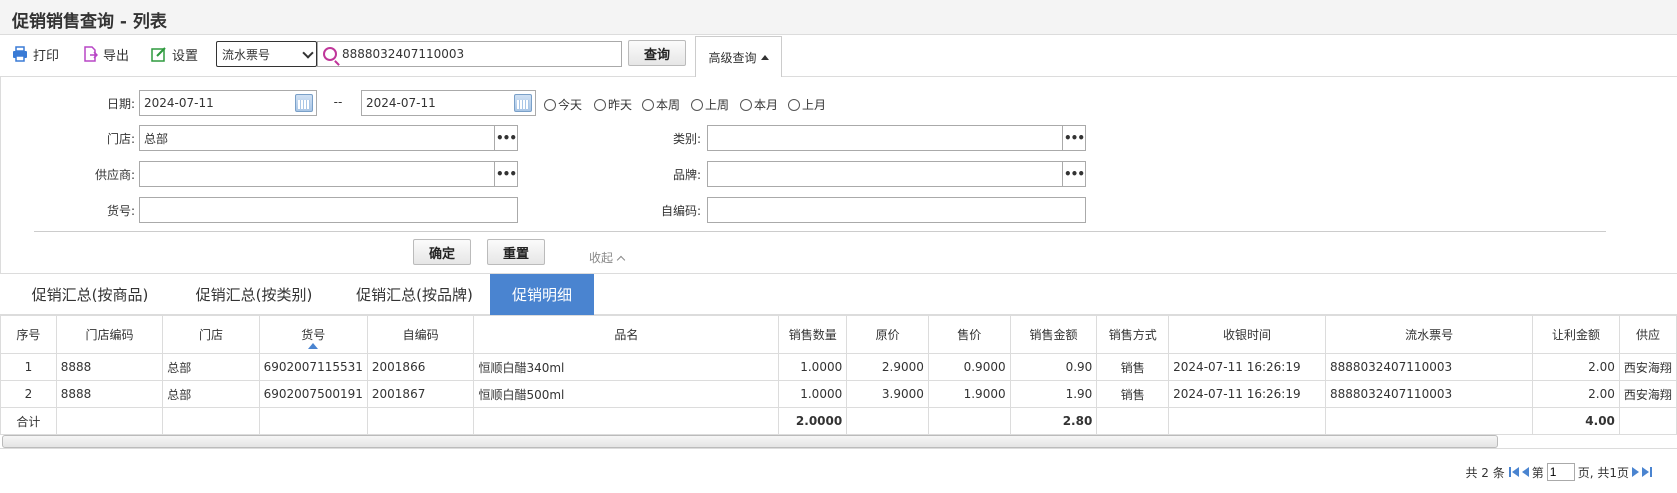 This screenshot has width=1677, height=493. Describe the element at coordinates (109, 334) in the screenshot. I see `col-header-store-code: 门店编码` at that location.